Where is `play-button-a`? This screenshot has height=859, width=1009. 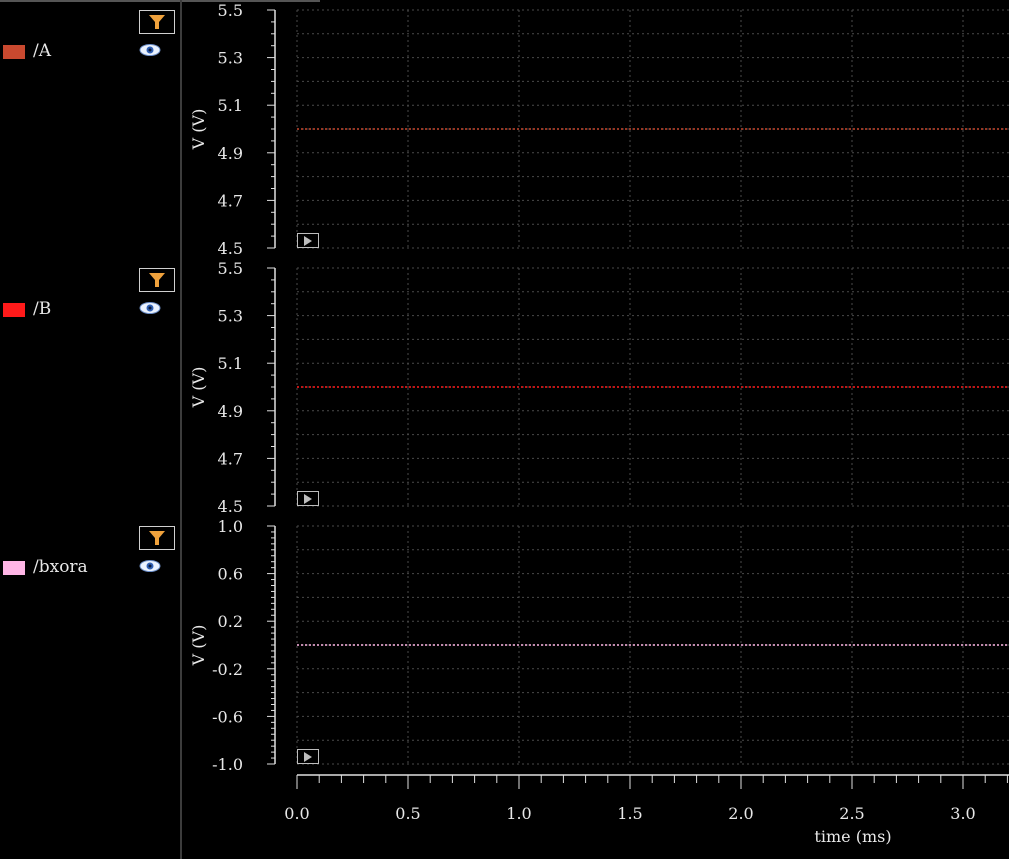 play-button-a is located at coordinates (308, 240).